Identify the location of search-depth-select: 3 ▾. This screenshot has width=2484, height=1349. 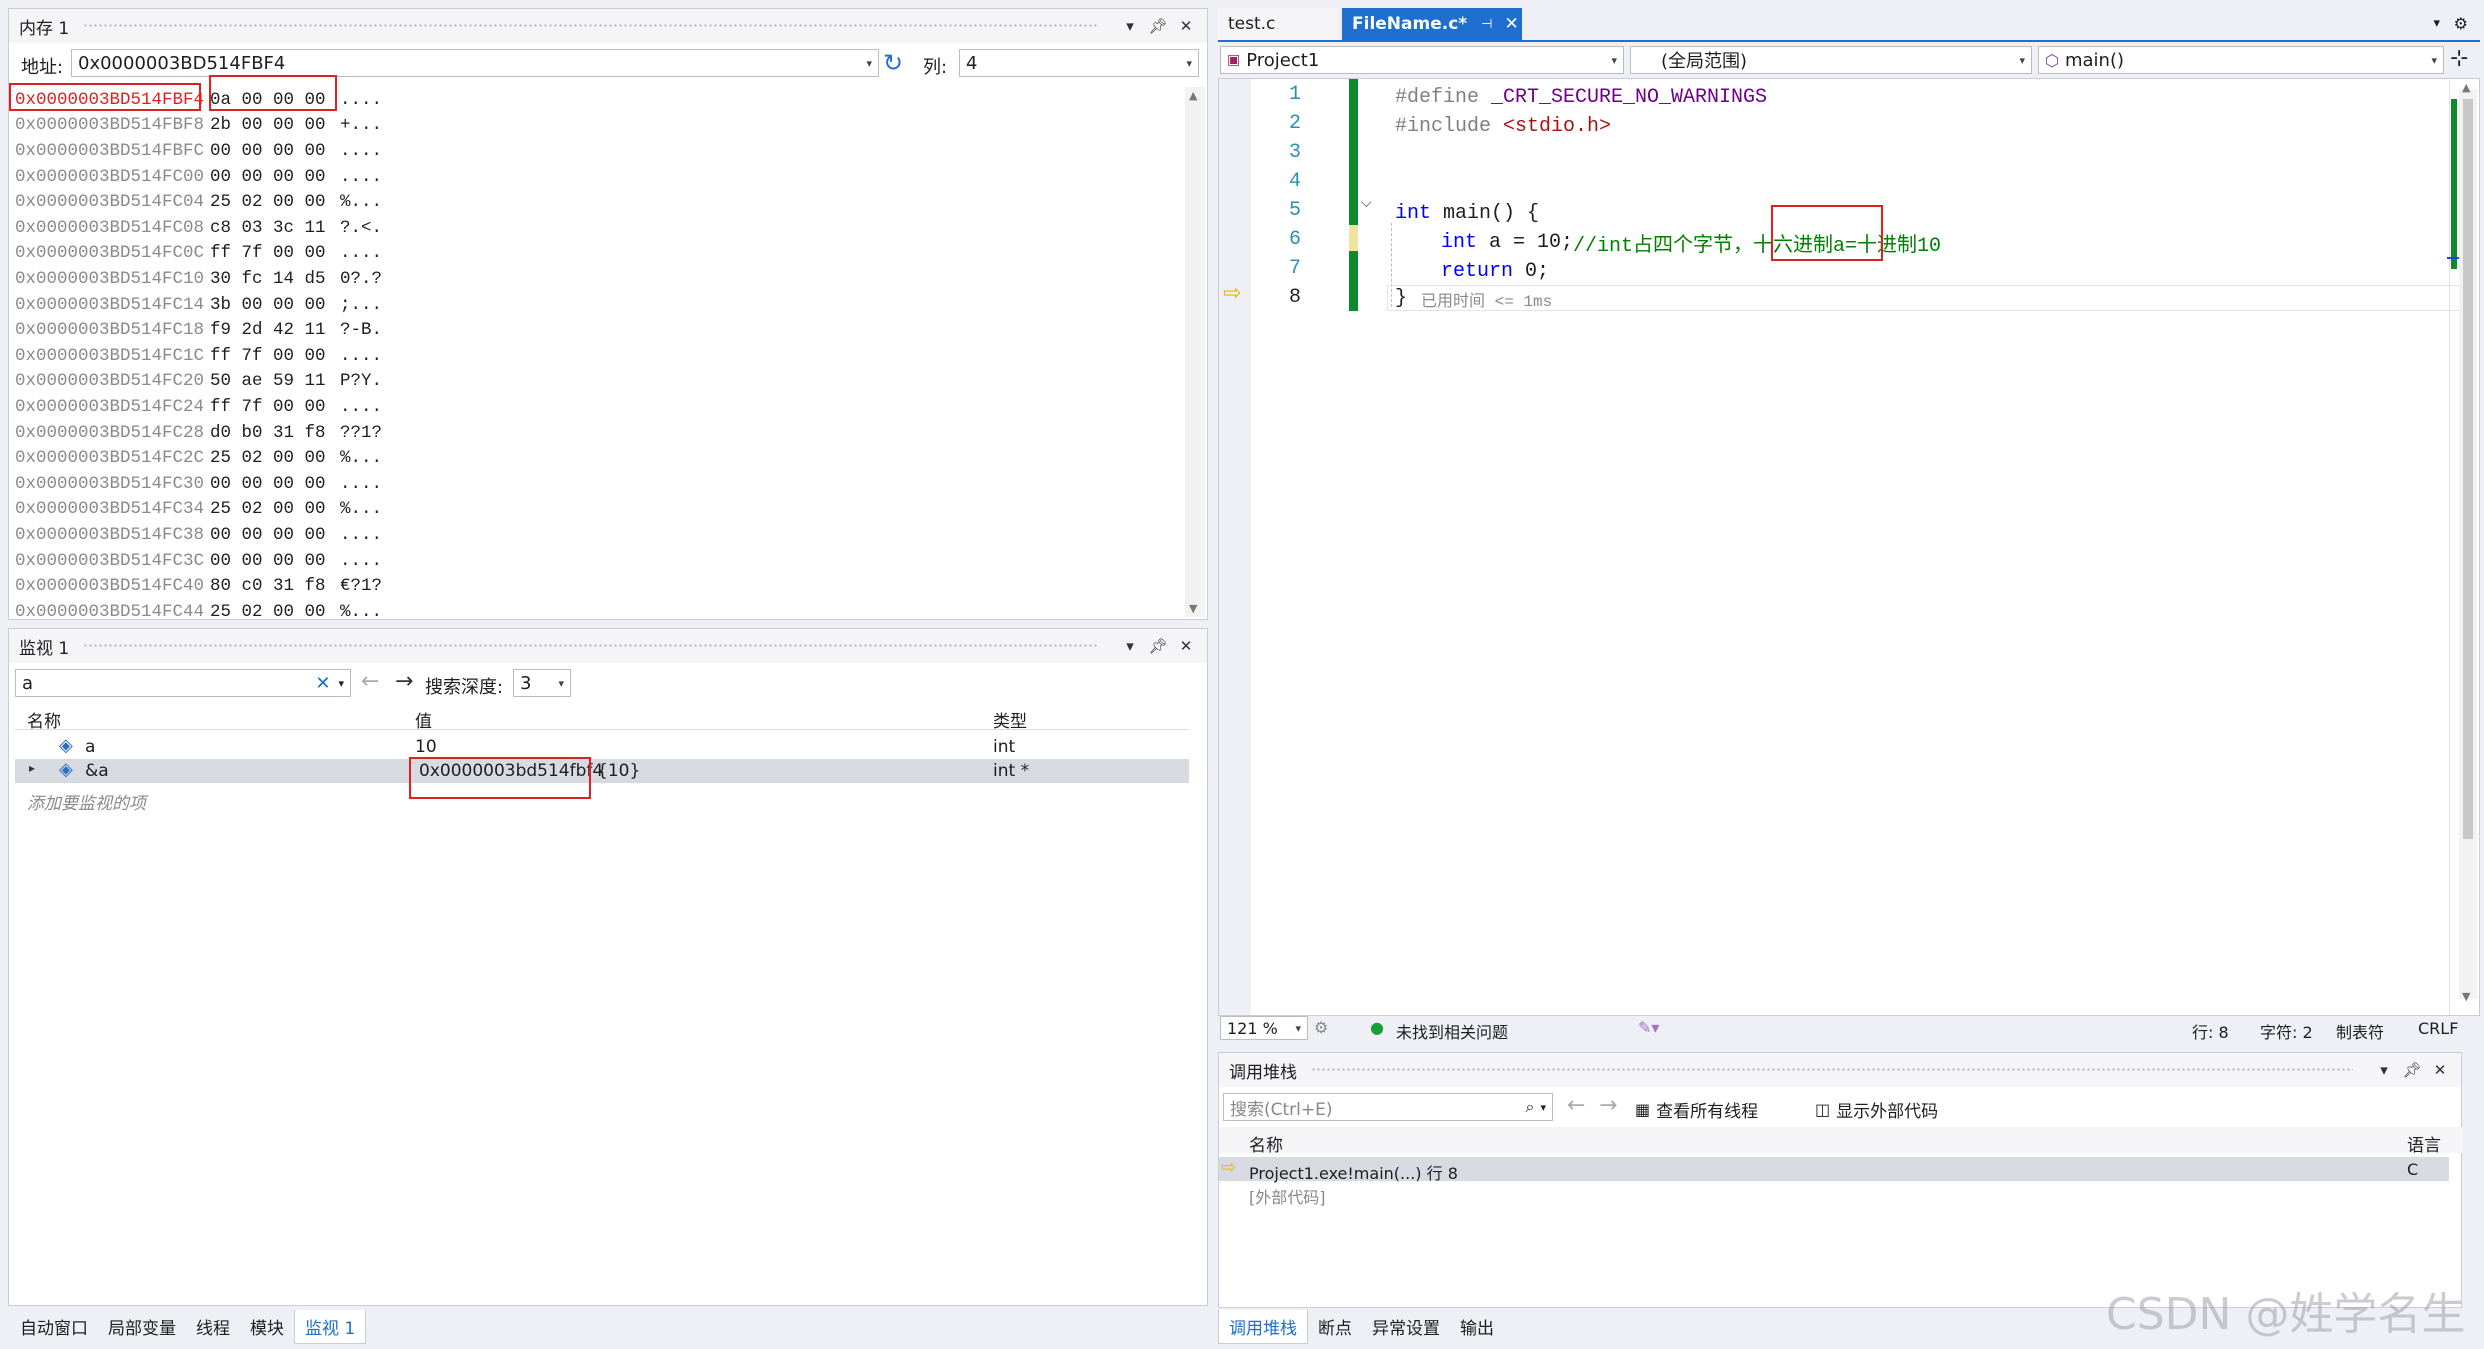
(542, 683).